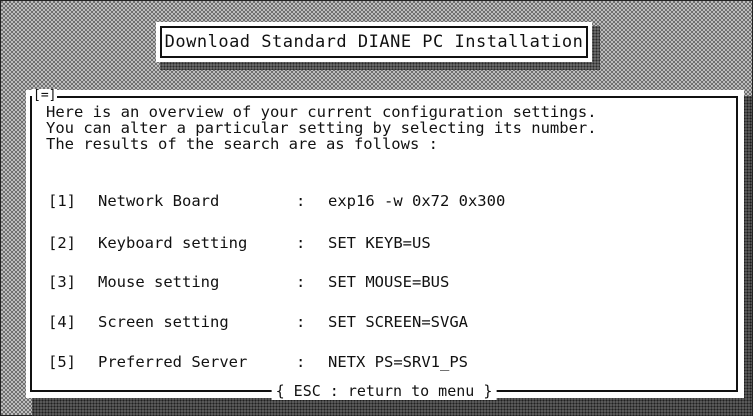 The width and height of the screenshot is (753, 416). I want to click on setting-name: Preferred Server, so click(173, 362).